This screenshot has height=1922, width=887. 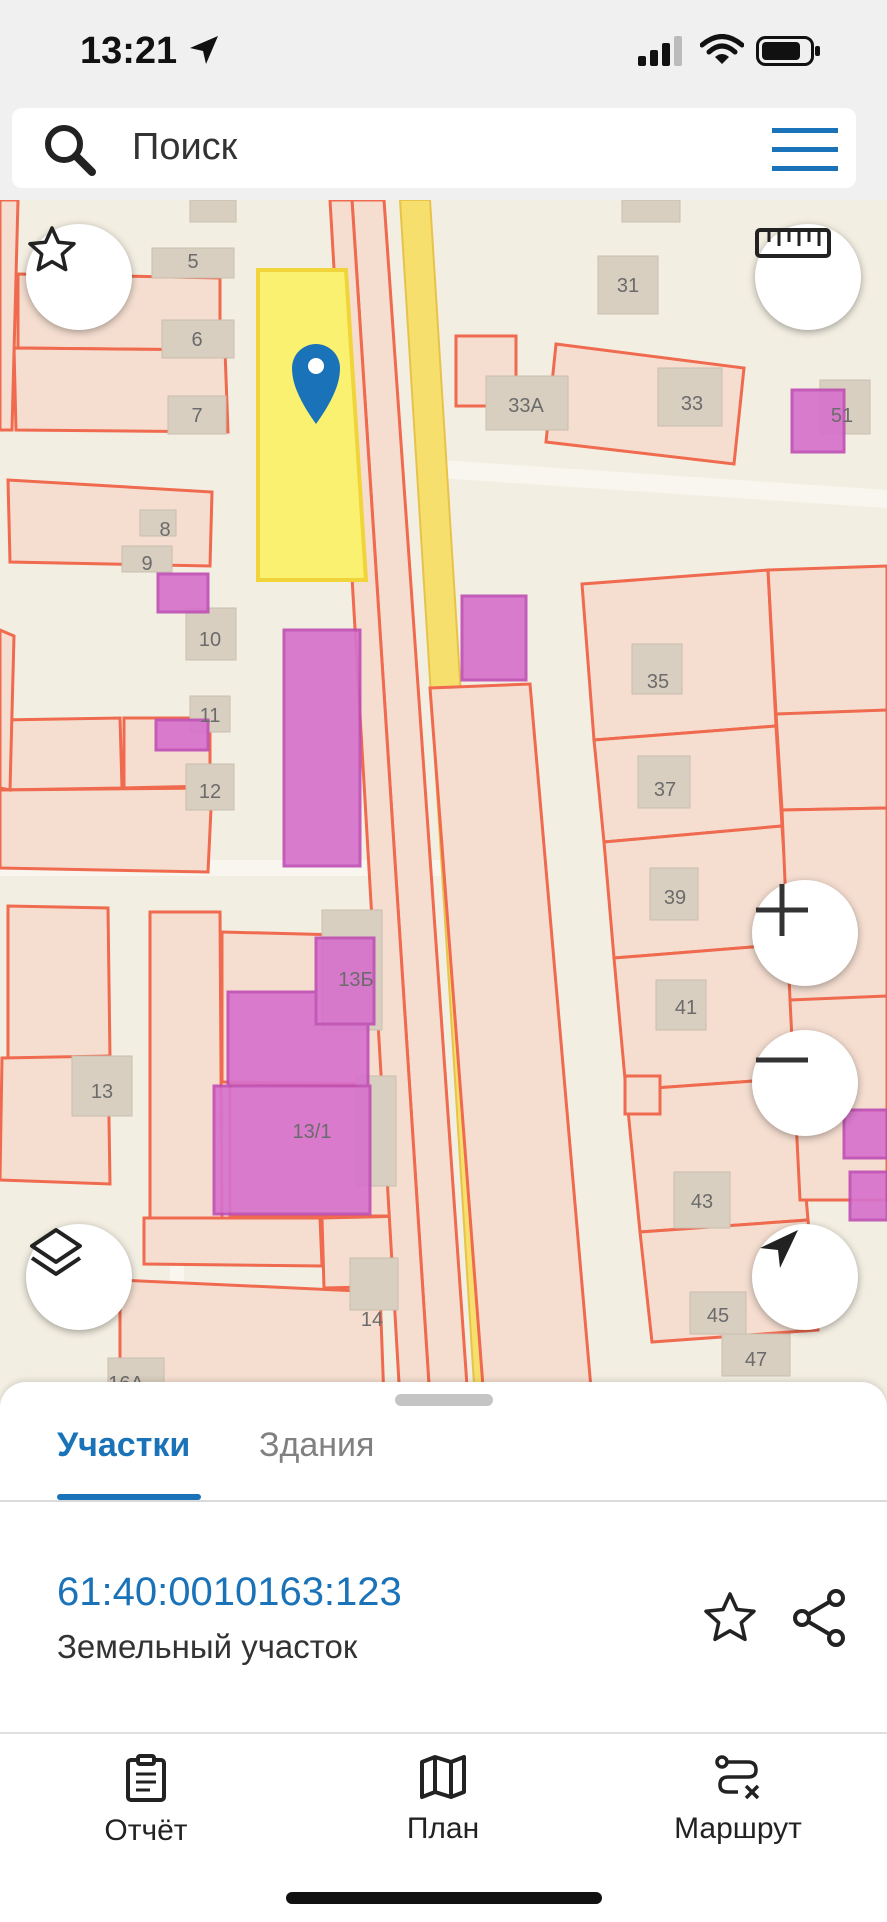 What do you see at coordinates (782, 910) in the screenshot?
I see `zoom-in-icon` at bounding box center [782, 910].